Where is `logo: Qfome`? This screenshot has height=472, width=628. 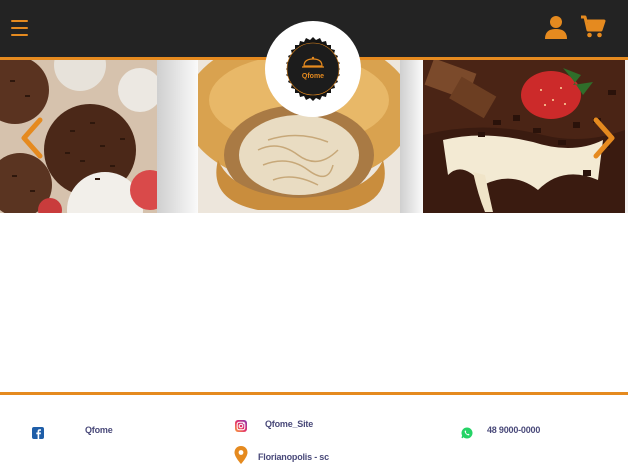
logo: Qfome is located at coordinates (313, 69).